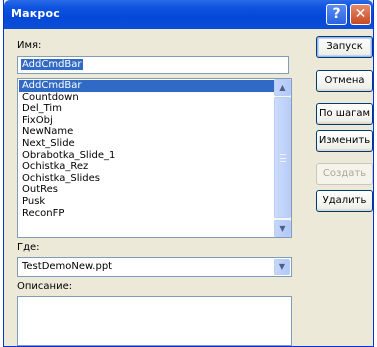 The image size is (377, 347). I want to click on where-label: Где:, so click(28, 247).